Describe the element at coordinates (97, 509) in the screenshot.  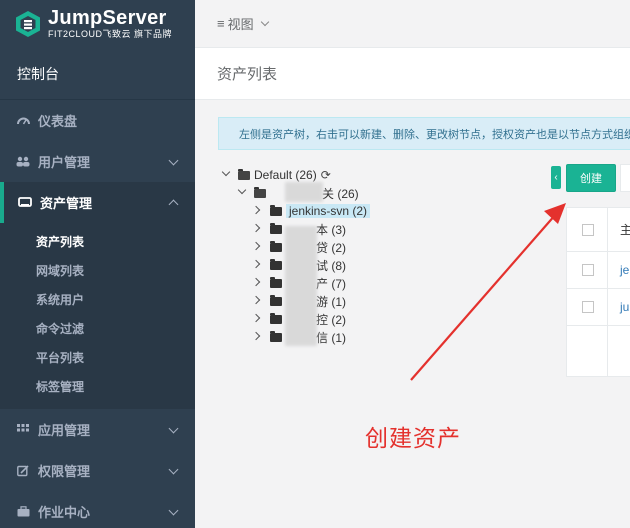
I see `nav-jobs: 作业中心` at that location.